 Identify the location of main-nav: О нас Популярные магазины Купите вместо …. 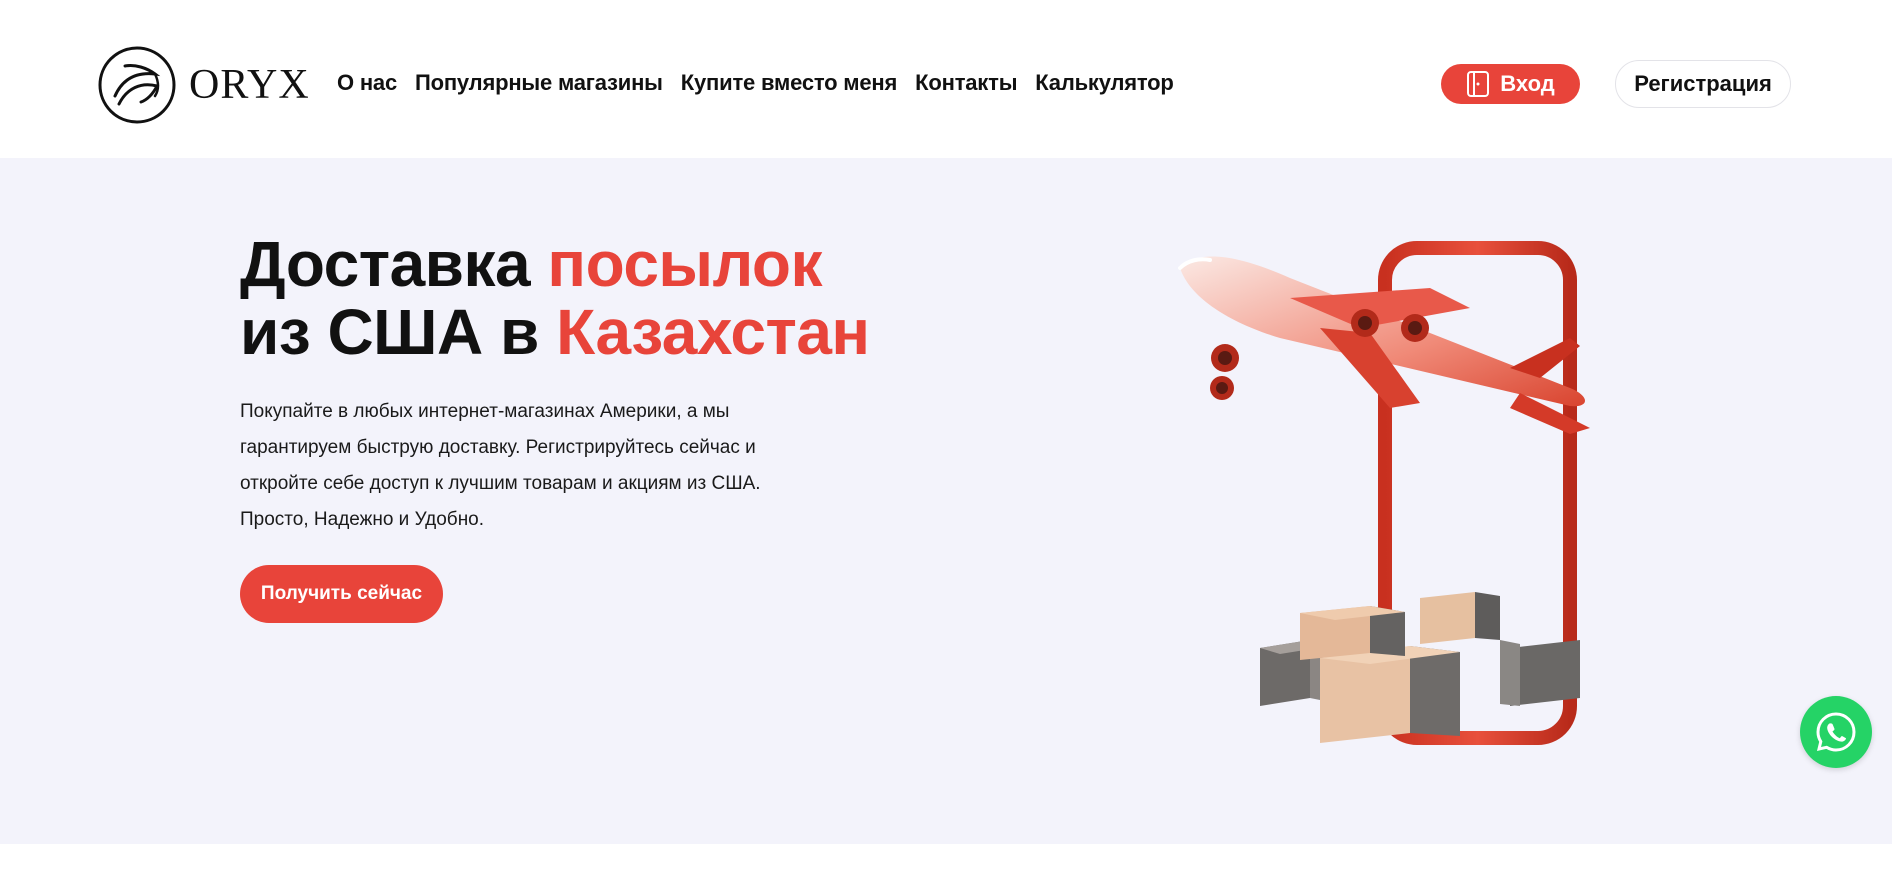
(755, 83).